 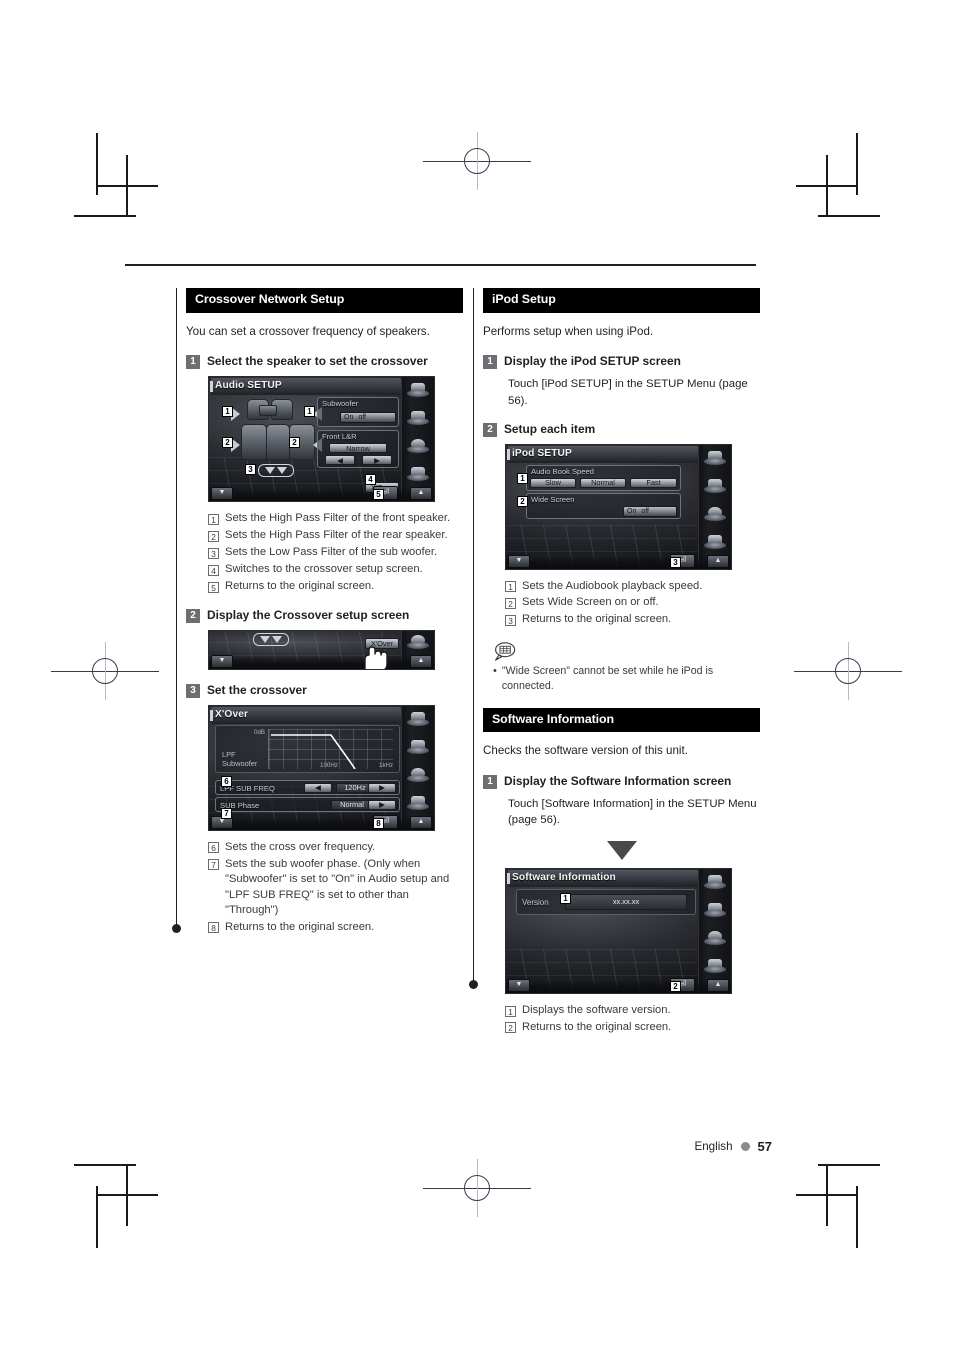 What do you see at coordinates (382, 787) in the screenshot?
I see `lpf-sub-freq-next-button: ▶` at bounding box center [382, 787].